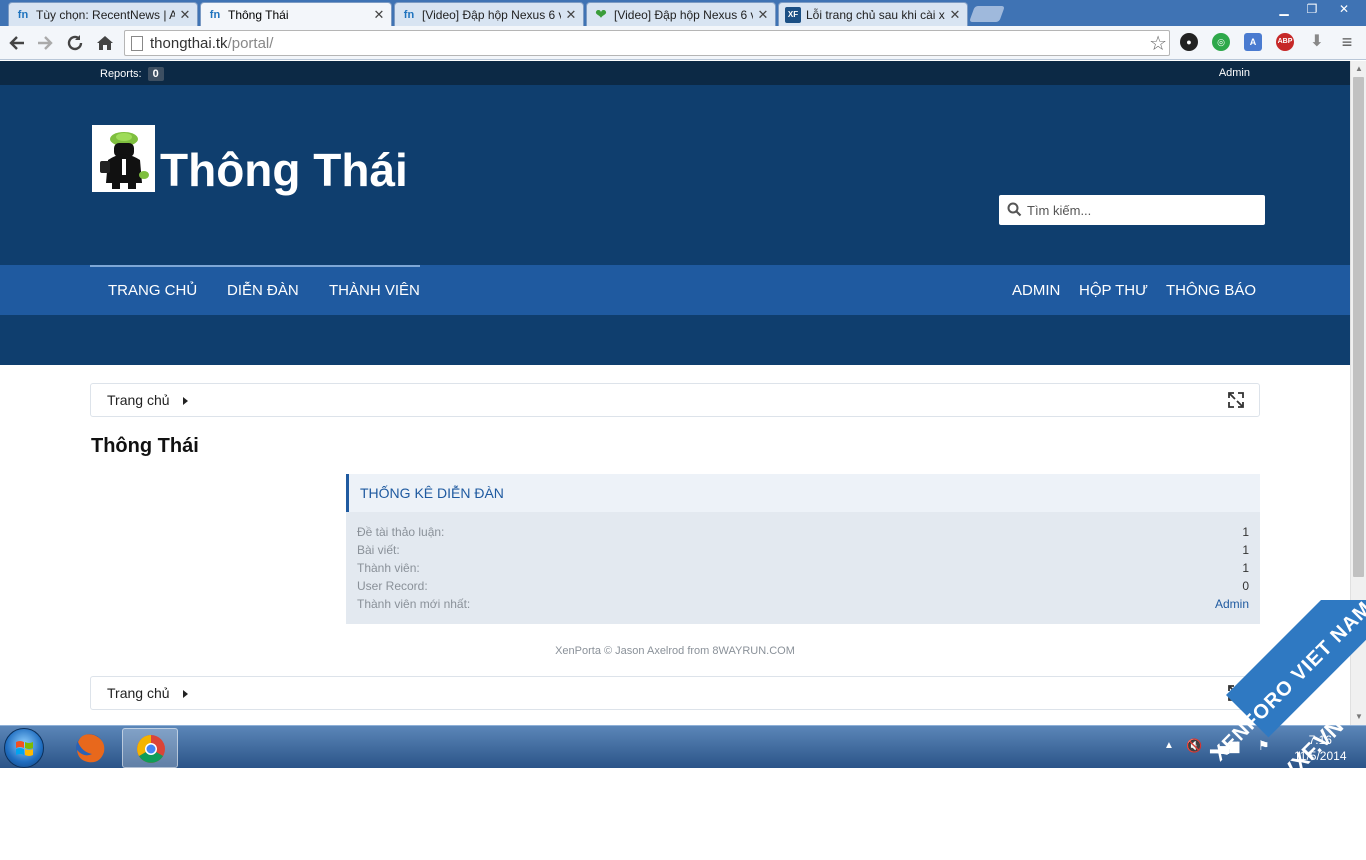  I want to click on reports-count-badge: 0, so click(155, 74).